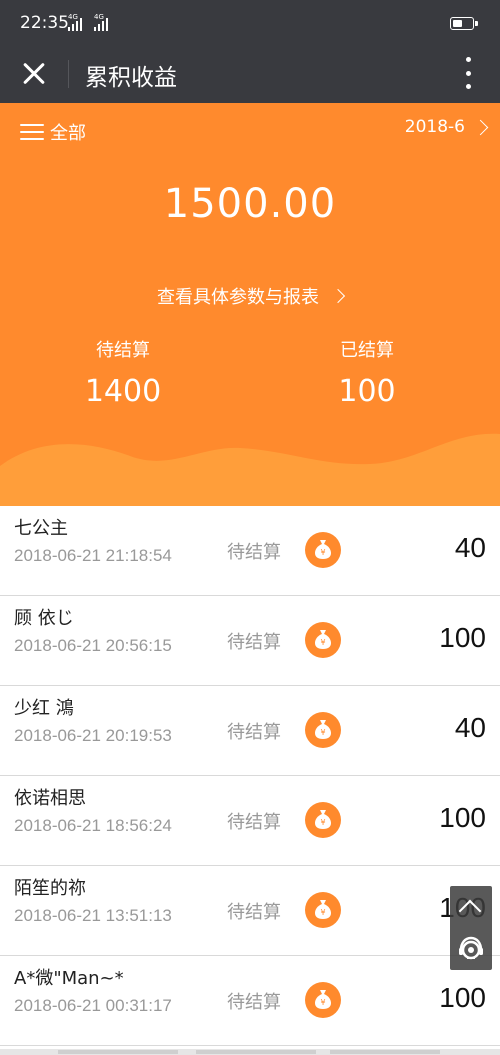  I want to click on record-time: 2018-06-21 13:51:13, so click(93, 915).